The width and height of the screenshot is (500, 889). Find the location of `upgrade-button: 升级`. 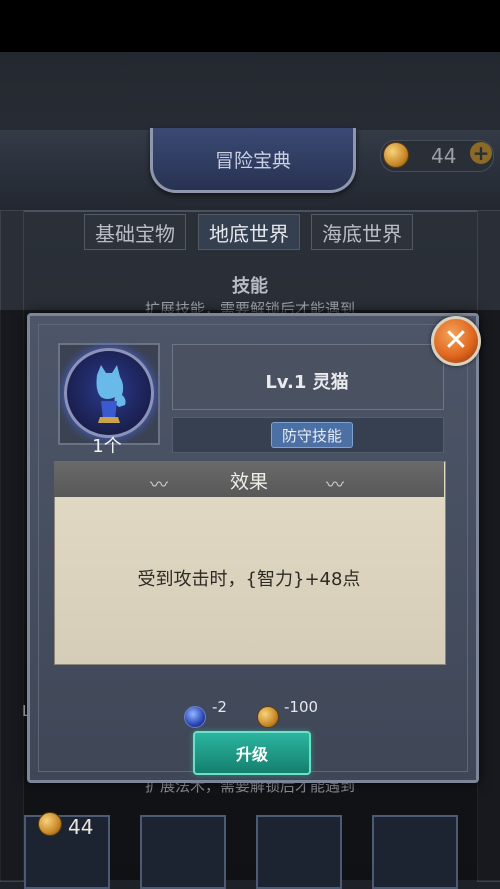

upgrade-button: 升级 is located at coordinates (252, 753).